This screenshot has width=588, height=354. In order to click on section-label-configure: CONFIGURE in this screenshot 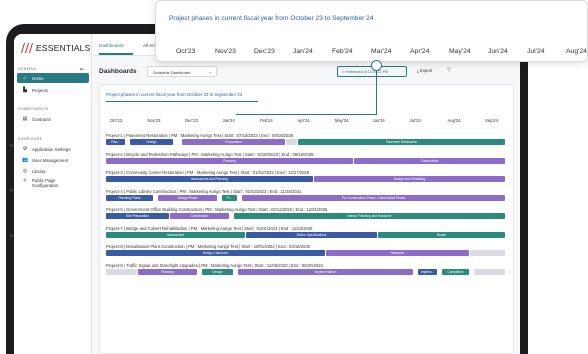, I will do `click(30, 139)`.